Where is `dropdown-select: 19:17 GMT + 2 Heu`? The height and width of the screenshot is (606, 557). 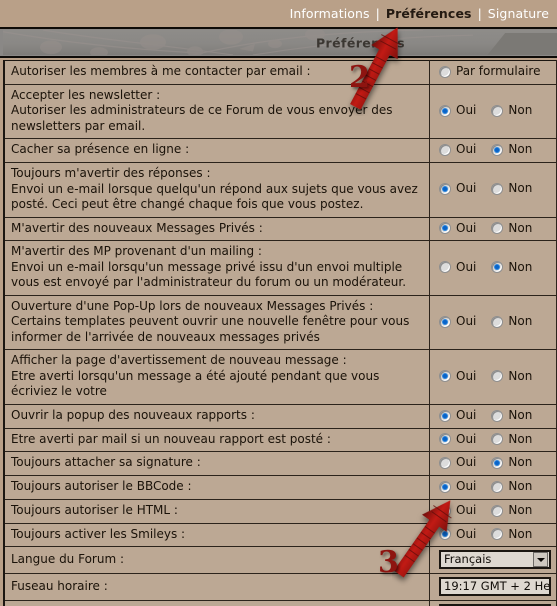 dropdown-select: 19:17 GMT + 2 Heu is located at coordinates (495, 587).